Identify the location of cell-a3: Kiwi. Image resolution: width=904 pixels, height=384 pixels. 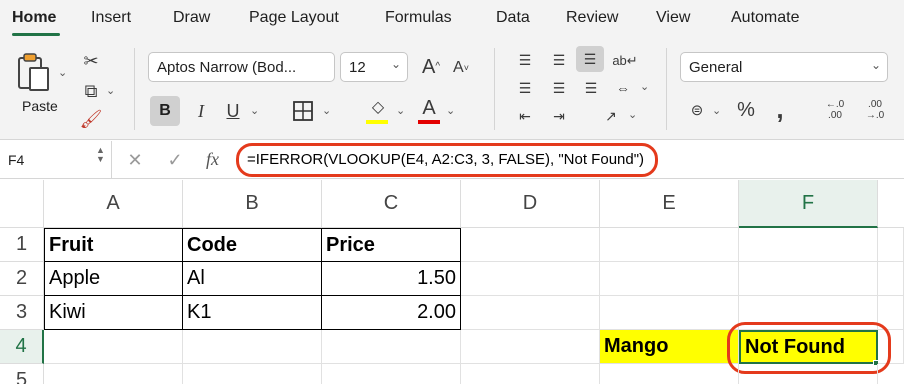
(113, 313).